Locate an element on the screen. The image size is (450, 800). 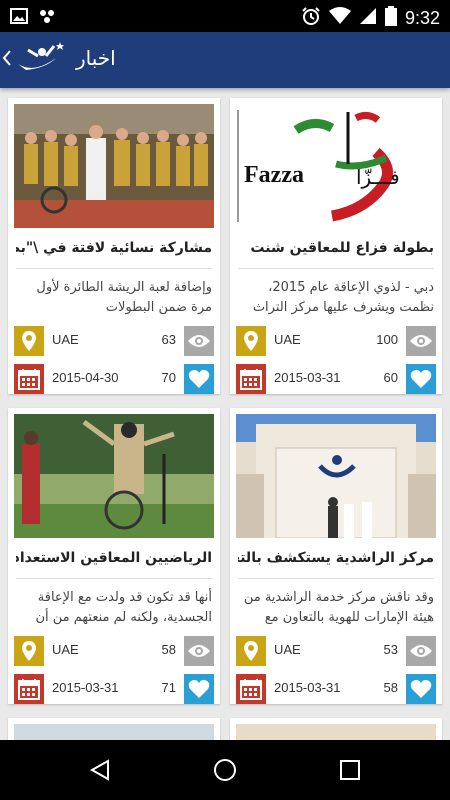
meta-row: UAE 100 is located at coordinates (336, 341).